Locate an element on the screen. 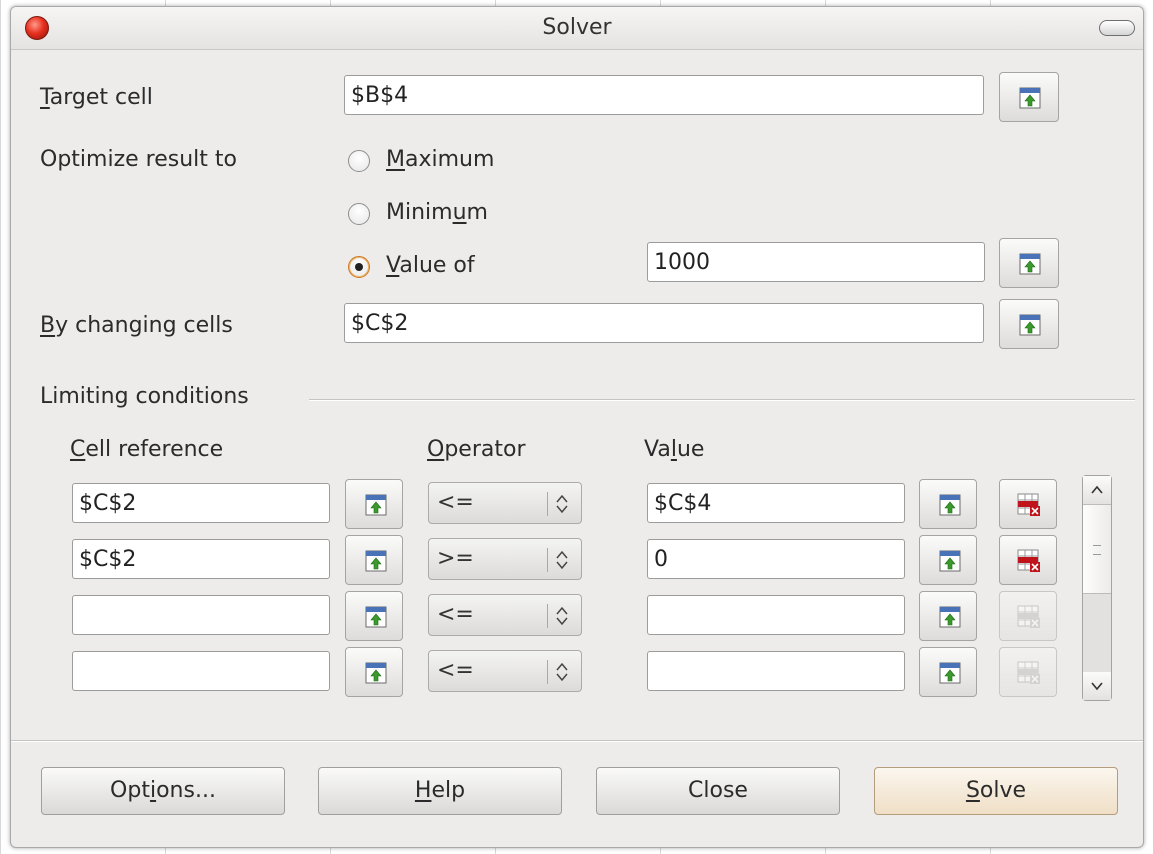  chevron-up-icon is located at coordinates (1097, 489).